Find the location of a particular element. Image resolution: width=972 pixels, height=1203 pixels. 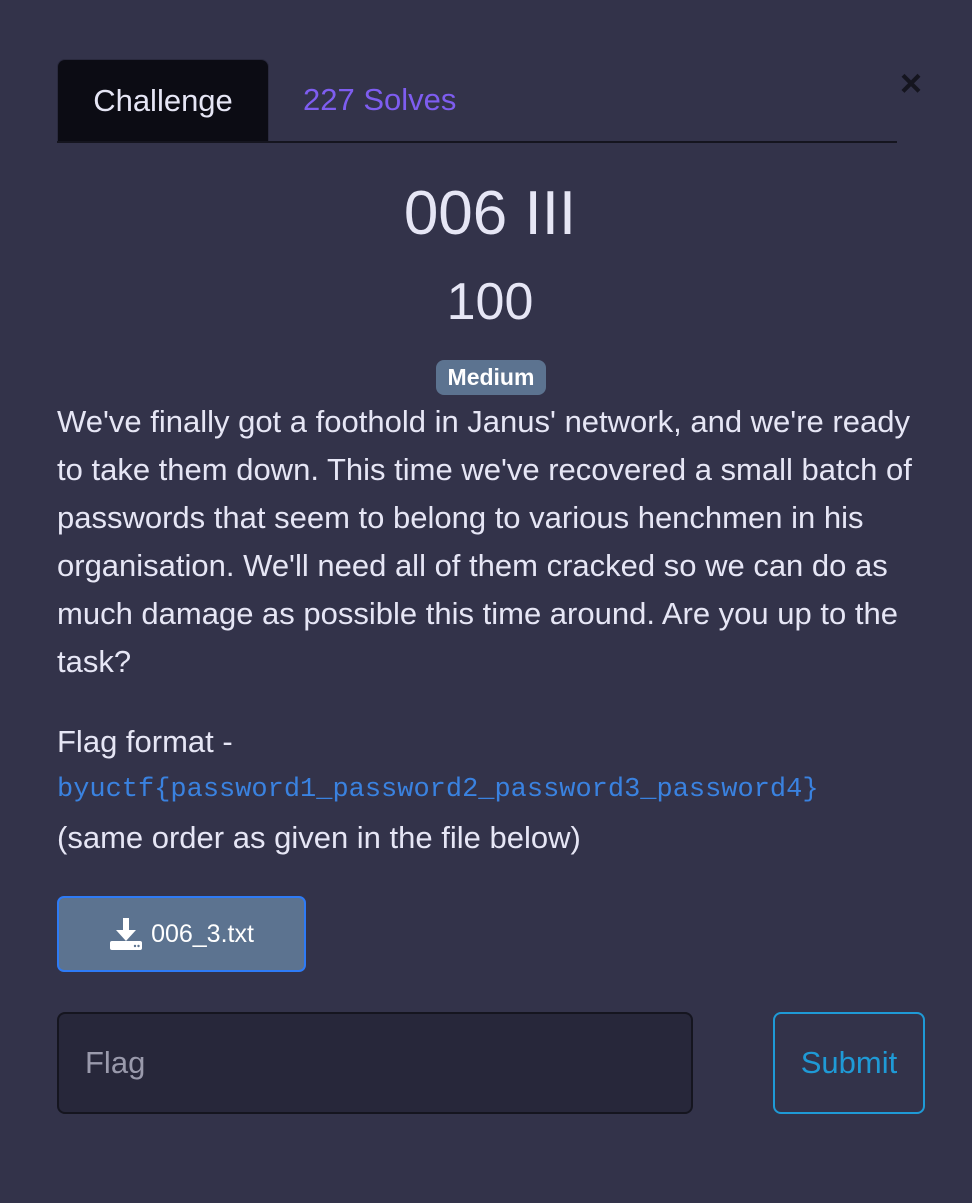

flag-format-note: (same order as given in the file below) is located at coordinates (319, 837).